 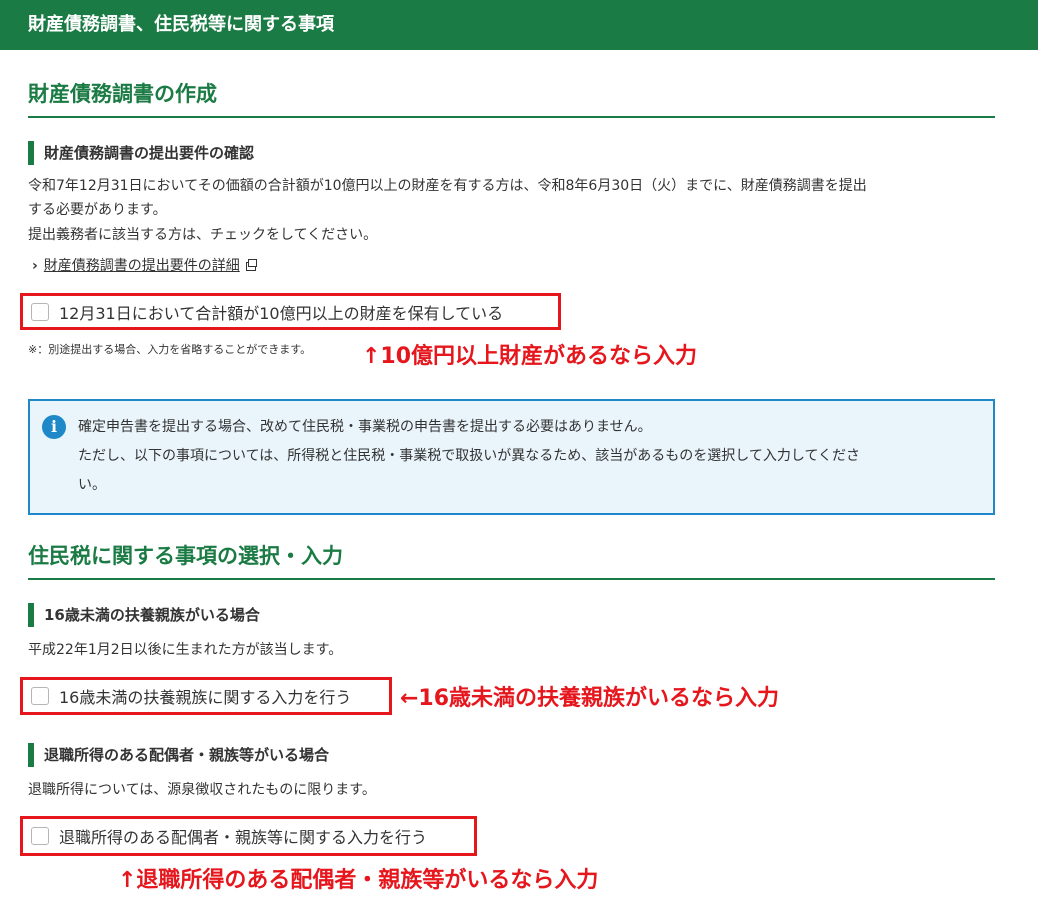 What do you see at coordinates (185, 650) in the screenshot?
I see `dependents-note: 平成22年1月2日以後に生まれた方が該当します。` at bounding box center [185, 650].